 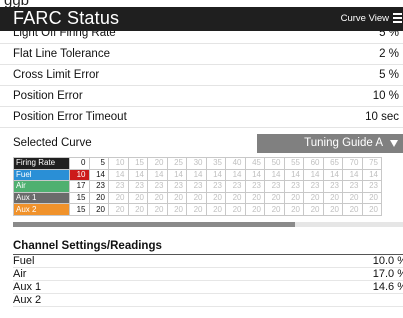 What do you see at coordinates (332, 163) in the screenshot?
I see `grid-cell: 65` at bounding box center [332, 163].